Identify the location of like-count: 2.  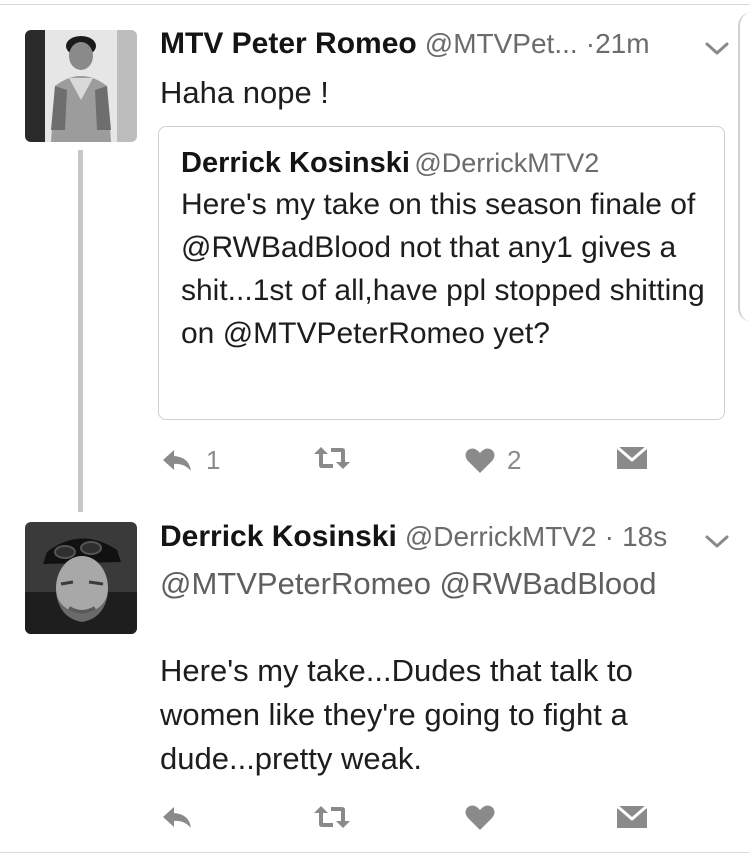
(514, 460).